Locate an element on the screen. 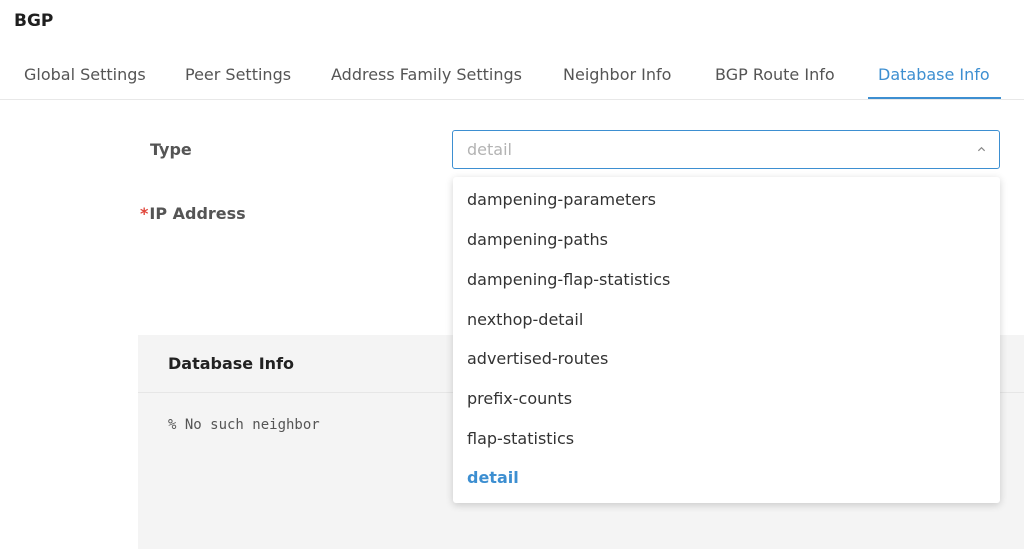  tab-global-settings: Global Settings is located at coordinates (85, 74).